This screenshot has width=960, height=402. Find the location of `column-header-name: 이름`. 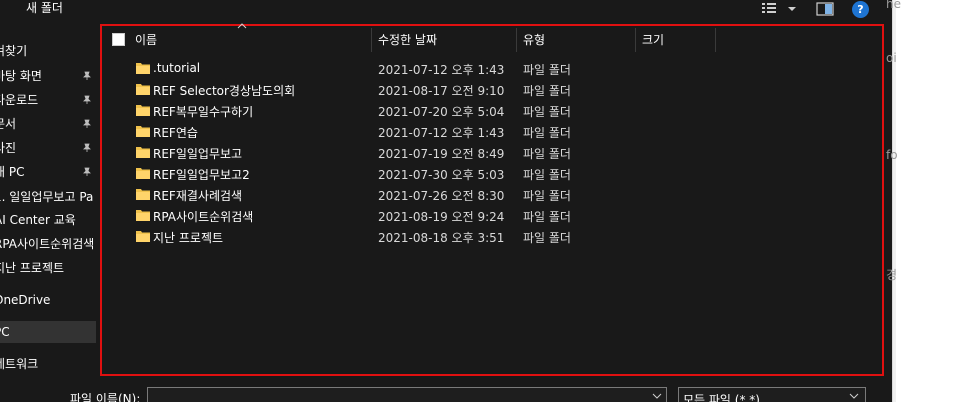

column-header-name: 이름 is located at coordinates (146, 40).